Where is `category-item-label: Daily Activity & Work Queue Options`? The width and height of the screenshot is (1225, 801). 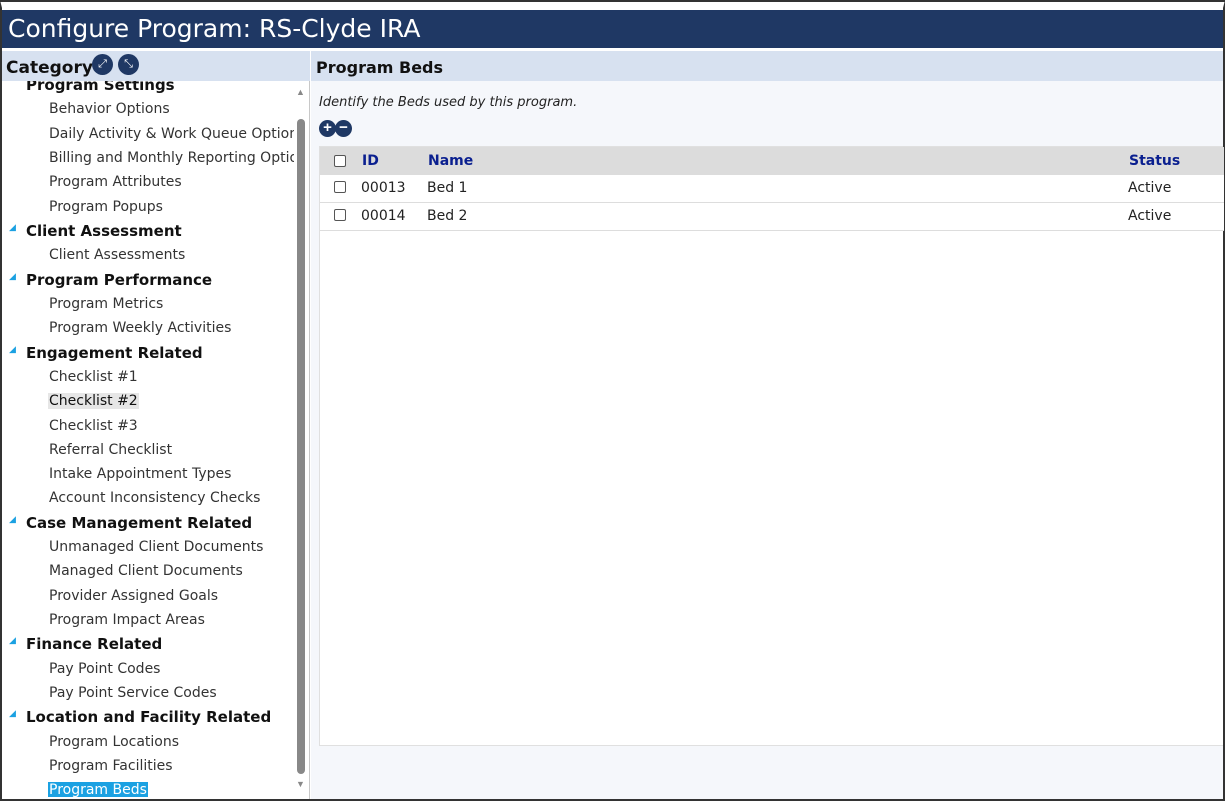 category-item-label: Daily Activity & Work Queue Options is located at coordinates (171, 133).